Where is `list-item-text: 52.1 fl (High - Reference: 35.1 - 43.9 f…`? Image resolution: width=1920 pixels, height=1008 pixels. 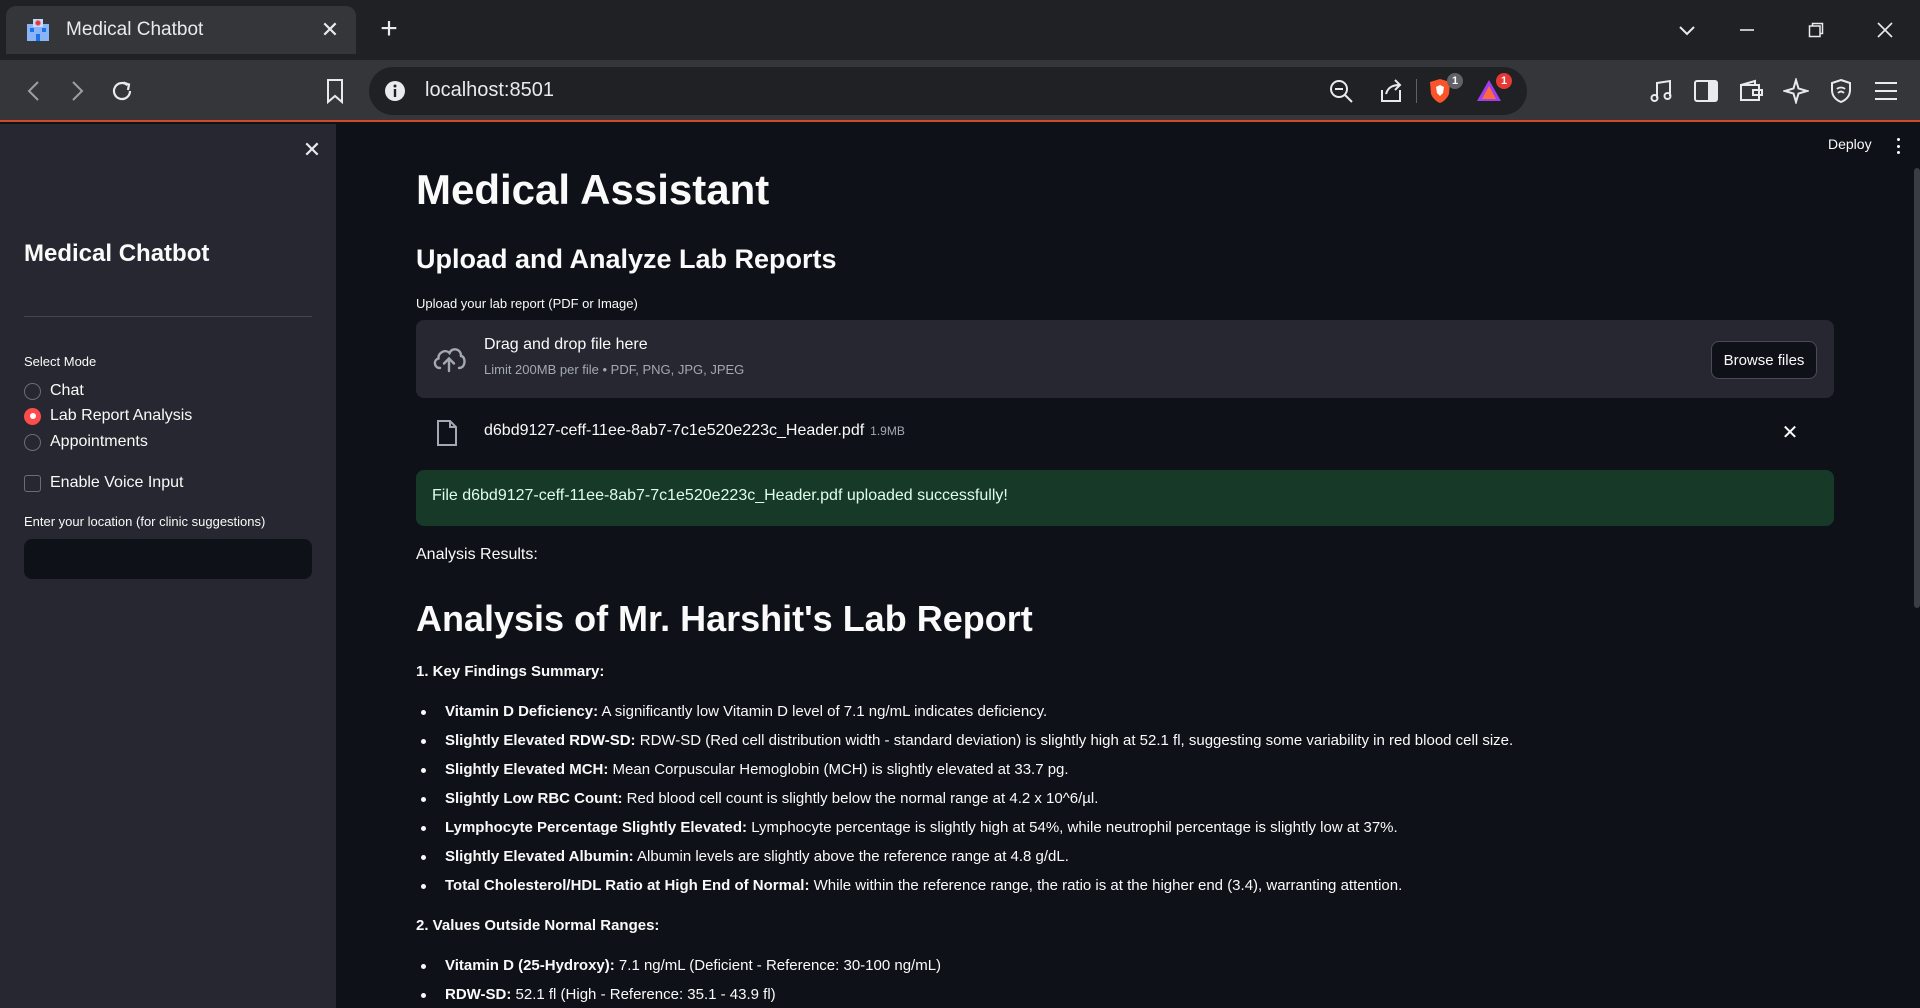 list-item-text: 52.1 fl (High - Reference: 35.1 - 43.9 f… is located at coordinates (643, 994).